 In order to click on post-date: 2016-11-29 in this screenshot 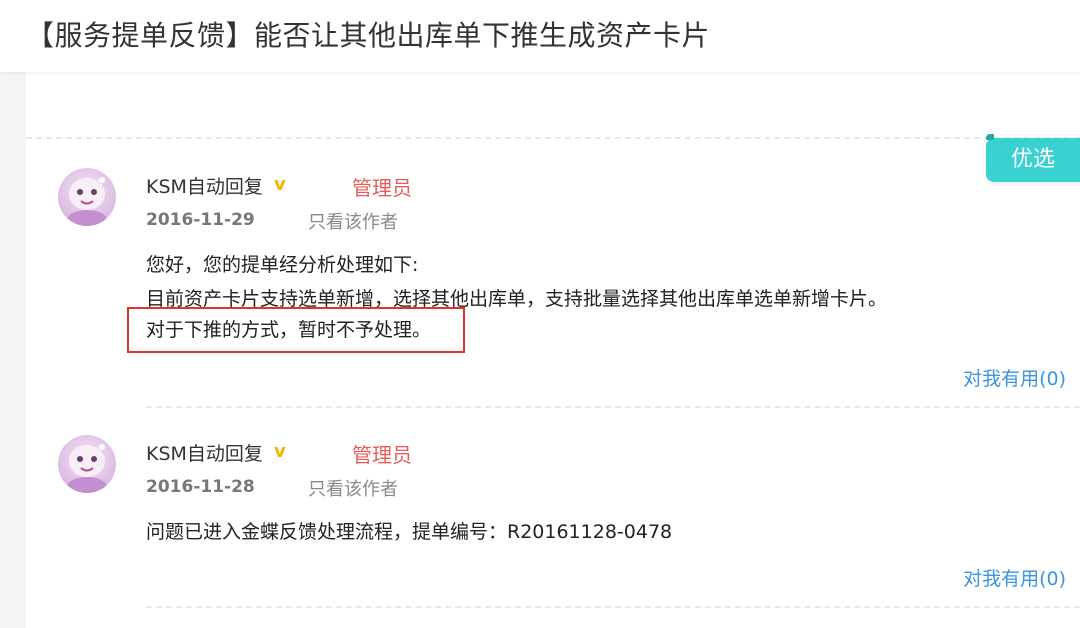, I will do `click(200, 220)`.